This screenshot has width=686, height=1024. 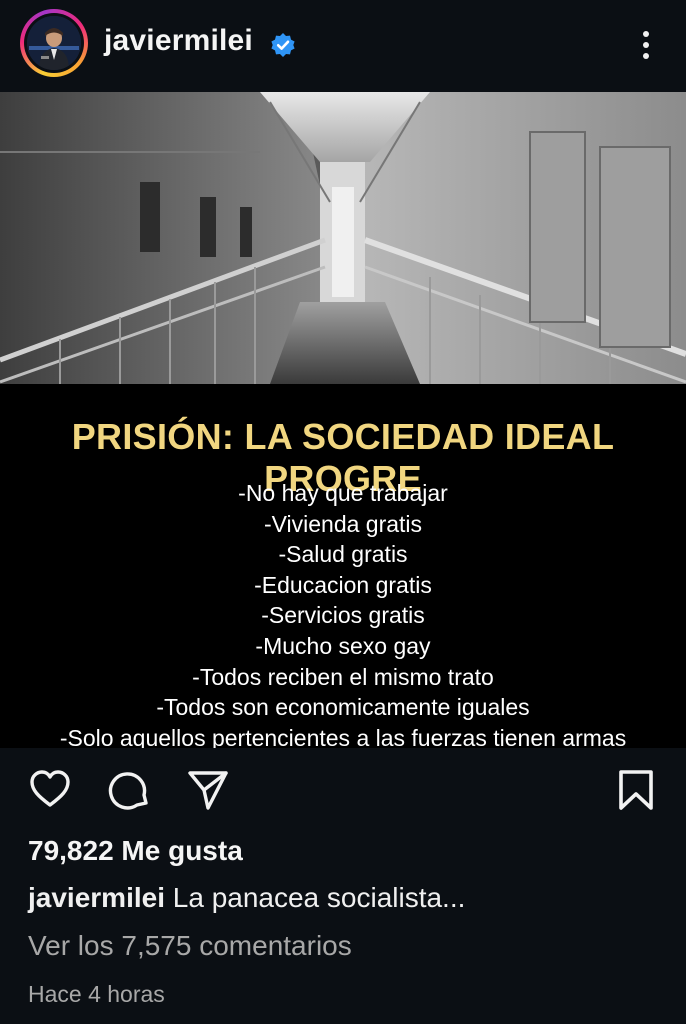 I want to click on meme-line: -Mucho sexo gay, so click(x=343, y=645).